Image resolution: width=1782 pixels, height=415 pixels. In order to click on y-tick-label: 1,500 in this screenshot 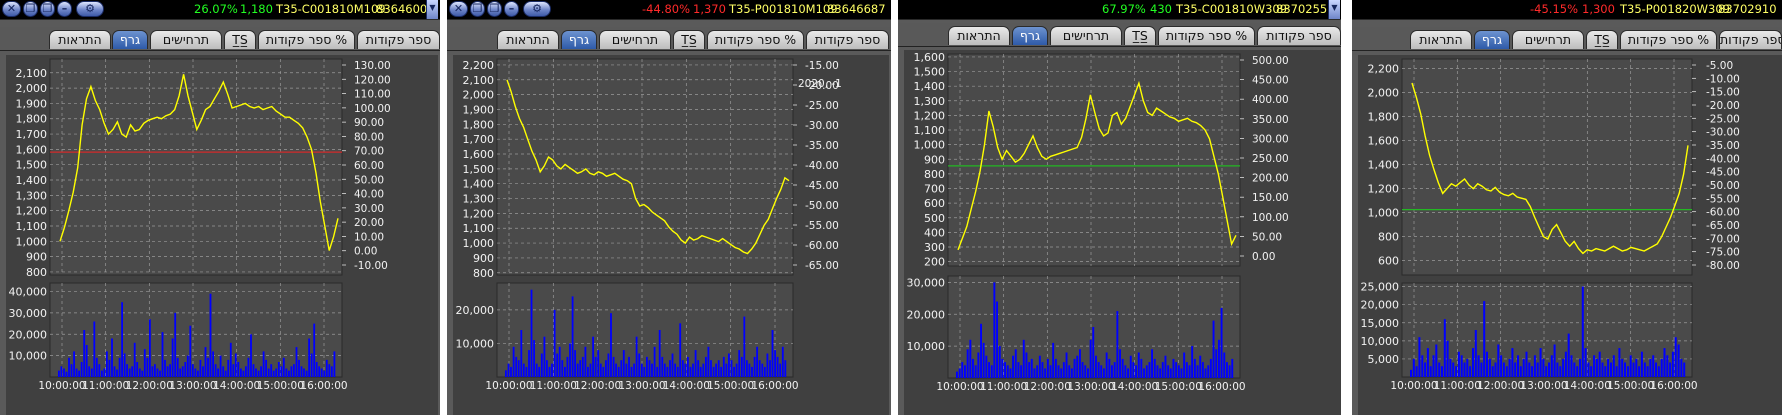, I will do `click(479, 169)`.